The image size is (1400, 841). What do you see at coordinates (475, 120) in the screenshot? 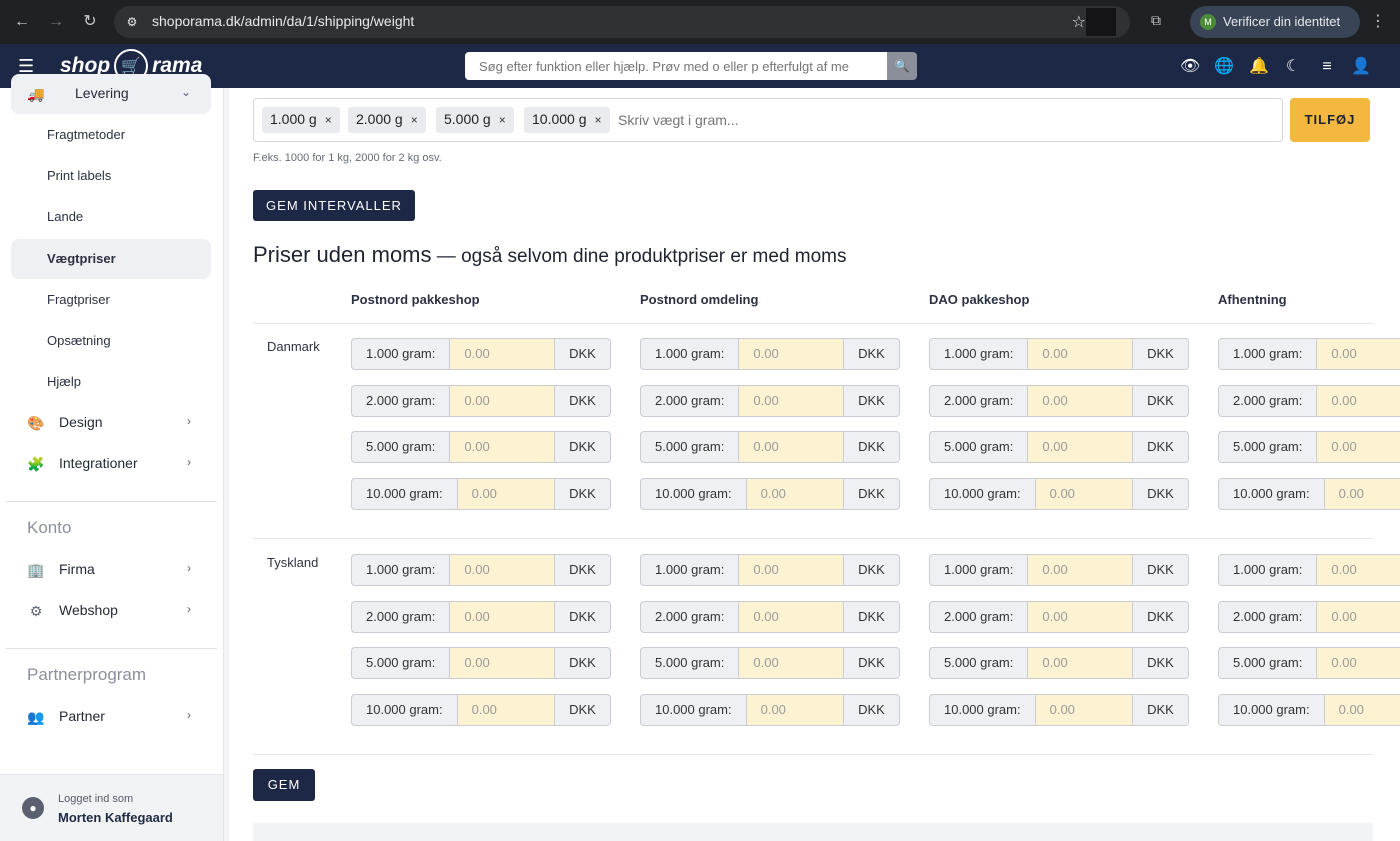
I see `interval-tag: 5.000 g ×` at bounding box center [475, 120].